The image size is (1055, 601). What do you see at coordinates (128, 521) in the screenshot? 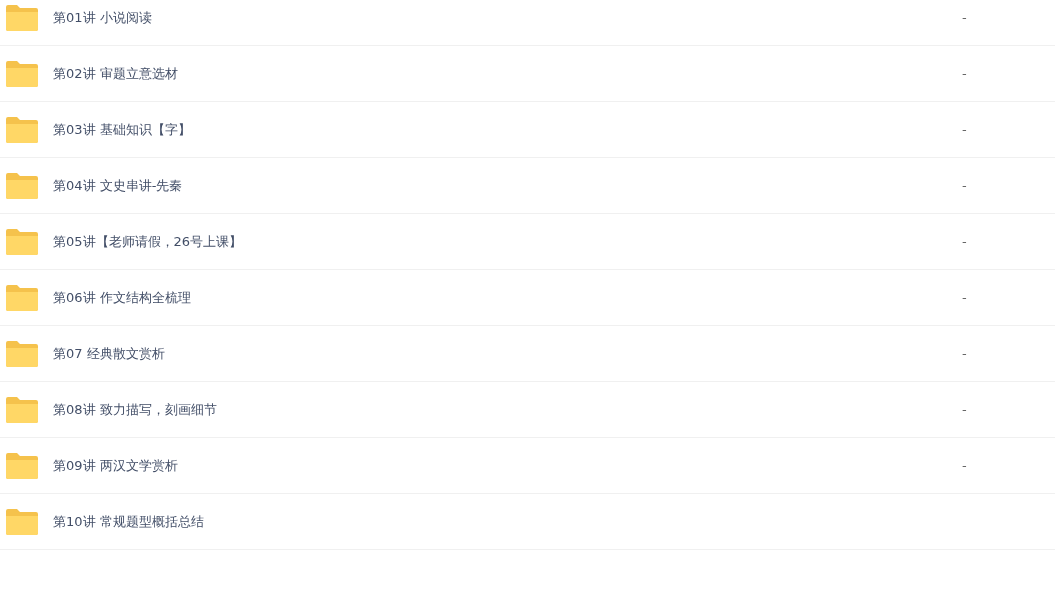
I see `folder-name: 第10讲 常规题型概括总结` at bounding box center [128, 521].